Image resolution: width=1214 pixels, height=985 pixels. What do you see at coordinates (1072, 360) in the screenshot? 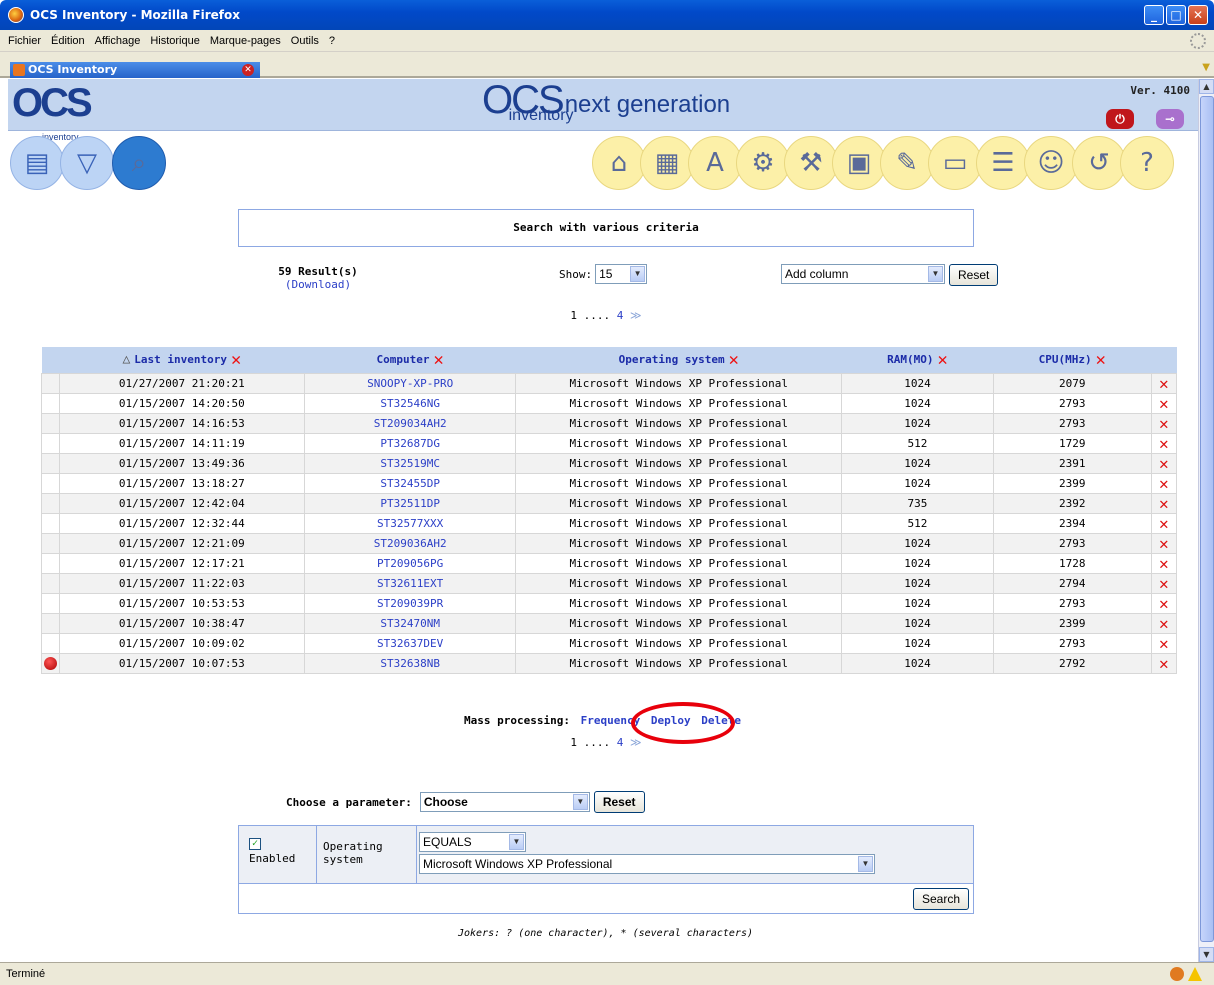
I see `header-cpu: CPU(MHz) ✕` at bounding box center [1072, 360].